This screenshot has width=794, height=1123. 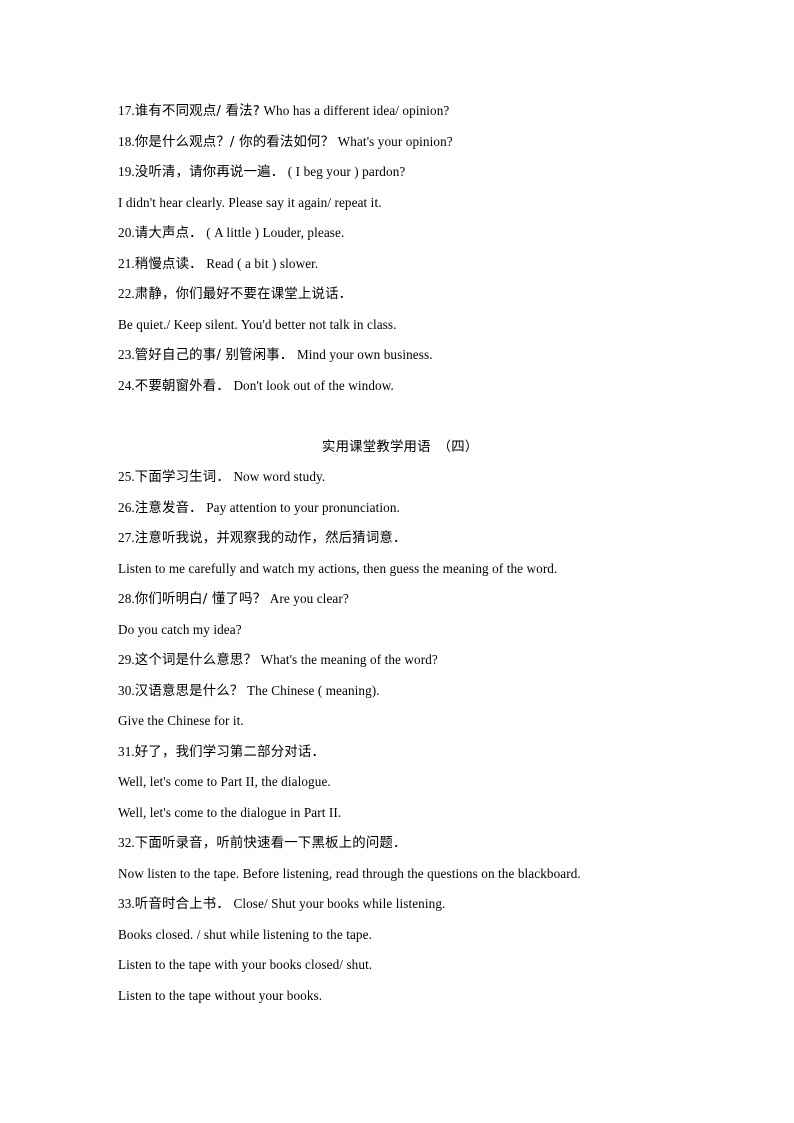 I want to click on section-heading-text: 实用课堂教学用语 （四）, so click(x=400, y=447).